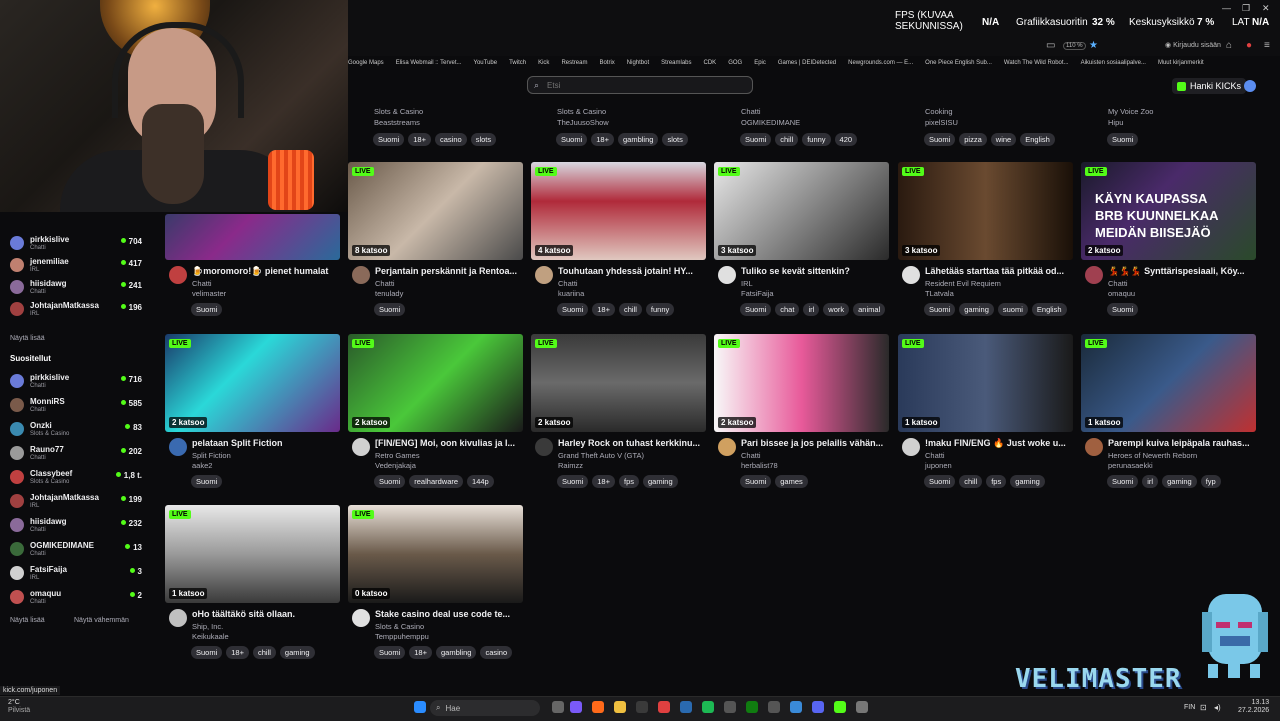  Describe the element at coordinates (1253, 707) in the screenshot. I see `clock: 13.13 27.2.2026` at that location.